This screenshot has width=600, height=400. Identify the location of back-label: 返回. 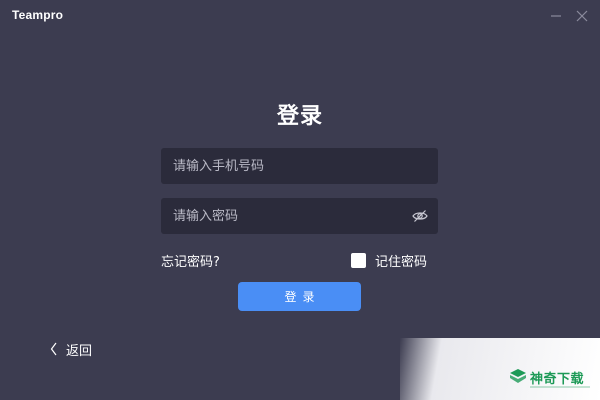
(79, 351).